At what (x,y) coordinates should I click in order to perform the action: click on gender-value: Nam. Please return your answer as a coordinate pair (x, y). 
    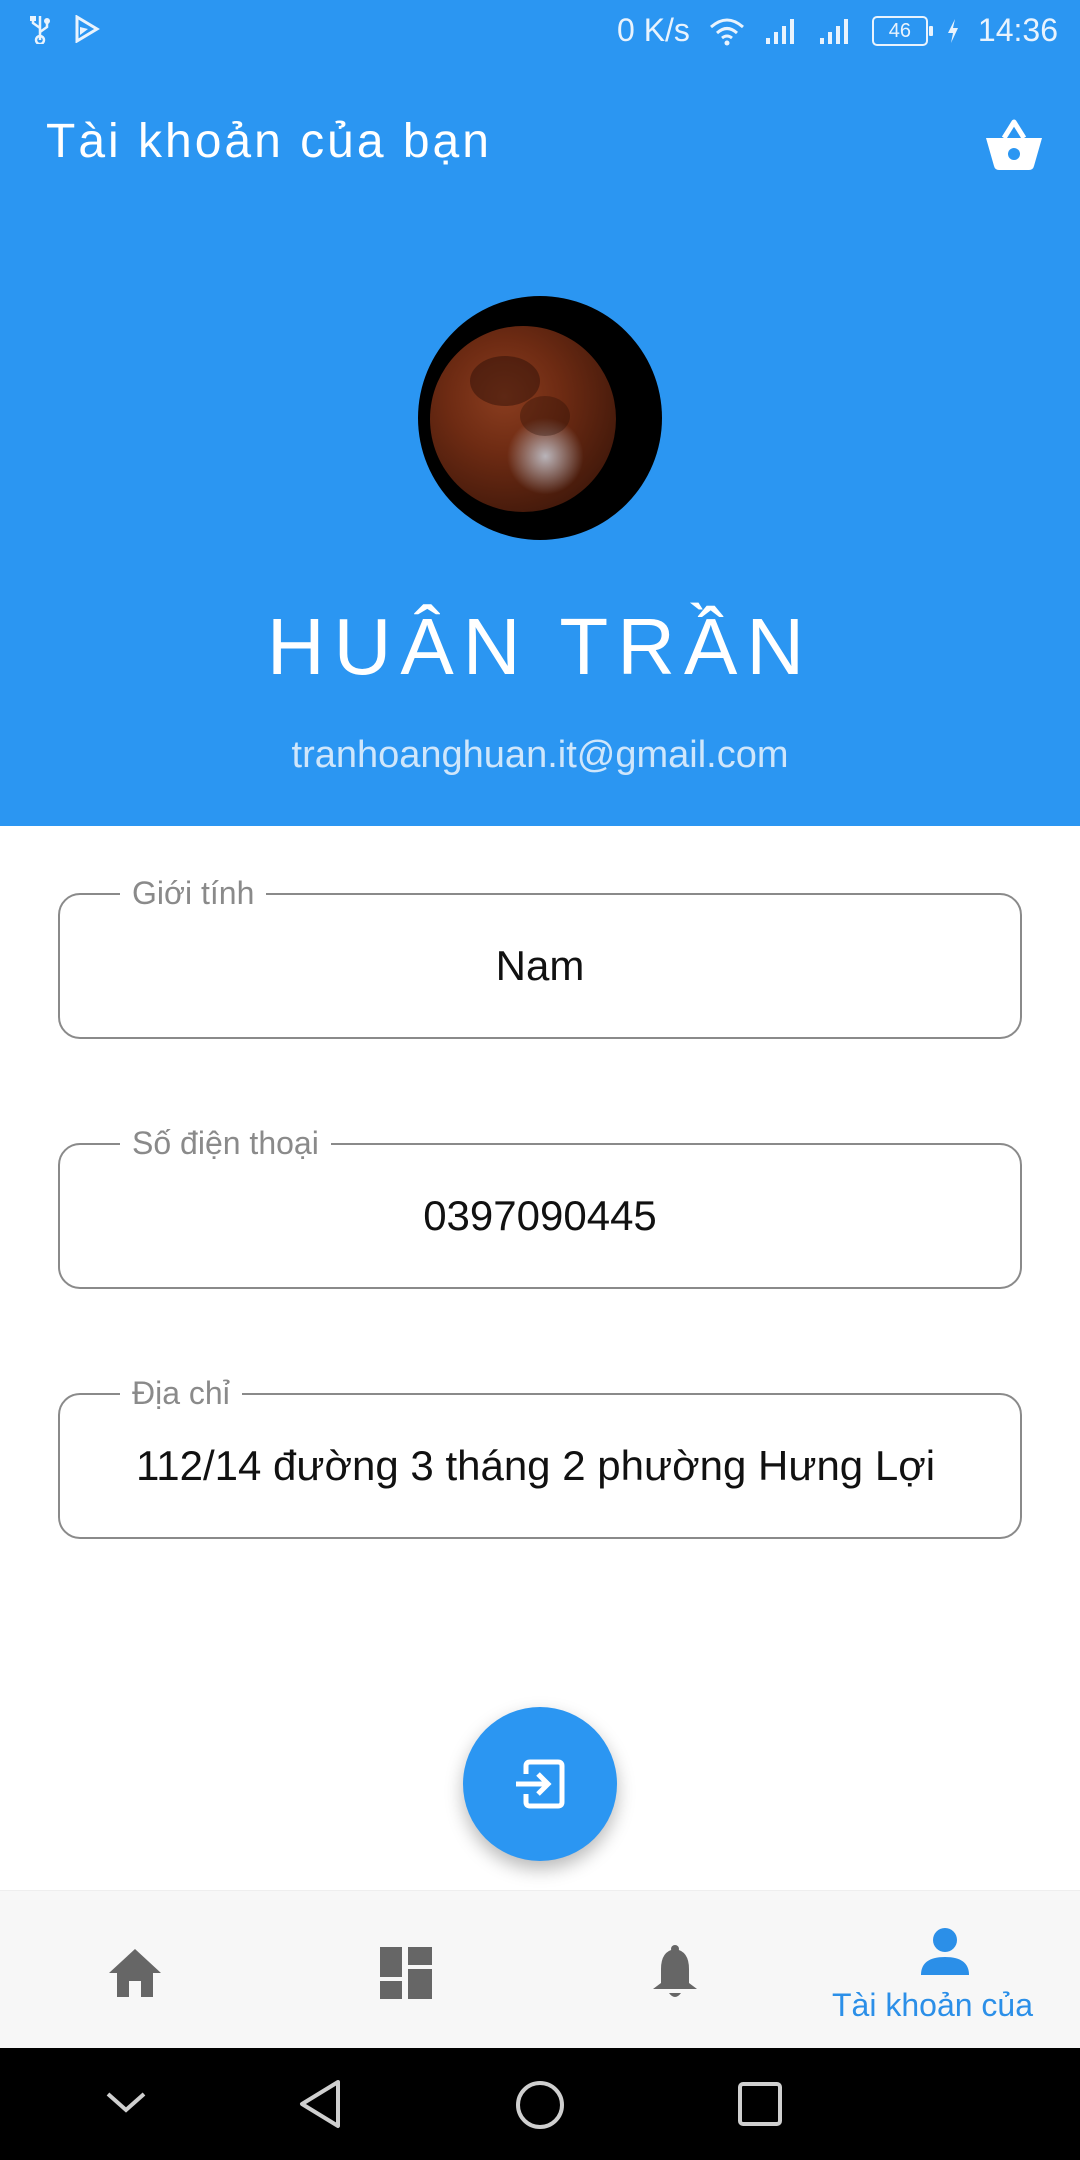
    Looking at the image, I should click on (540, 965).